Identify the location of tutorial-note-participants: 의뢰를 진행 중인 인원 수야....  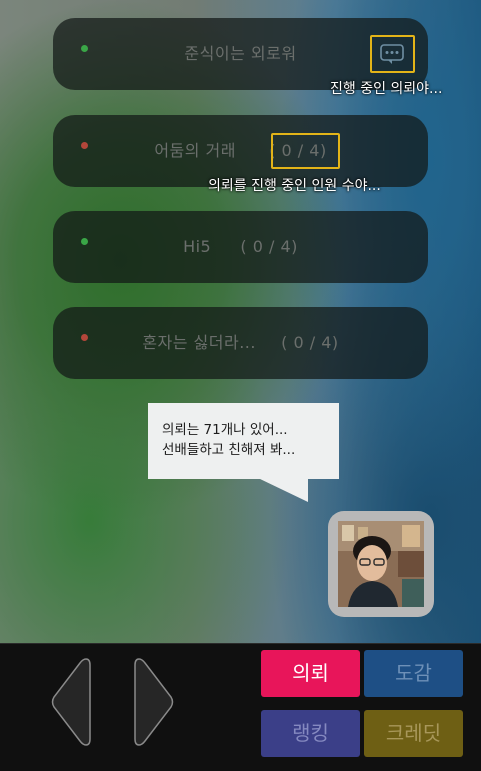
(294, 186).